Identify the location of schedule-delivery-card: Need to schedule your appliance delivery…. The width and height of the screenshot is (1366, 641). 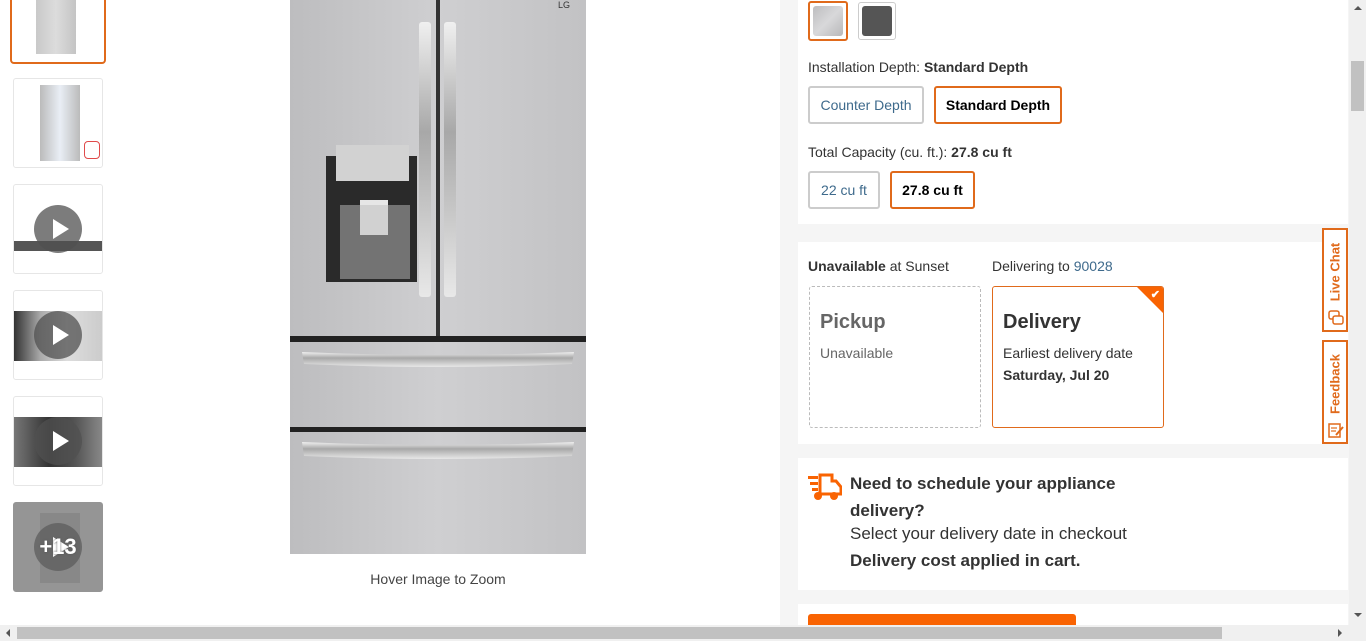
(1073, 524).